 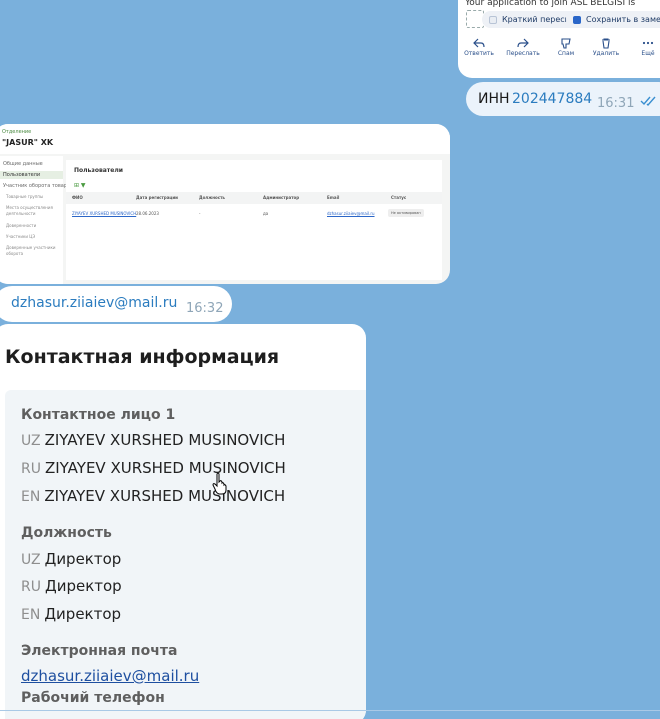 What do you see at coordinates (406, 213) in the screenshot?
I see `screenshot-status-badge: Не активирован` at bounding box center [406, 213].